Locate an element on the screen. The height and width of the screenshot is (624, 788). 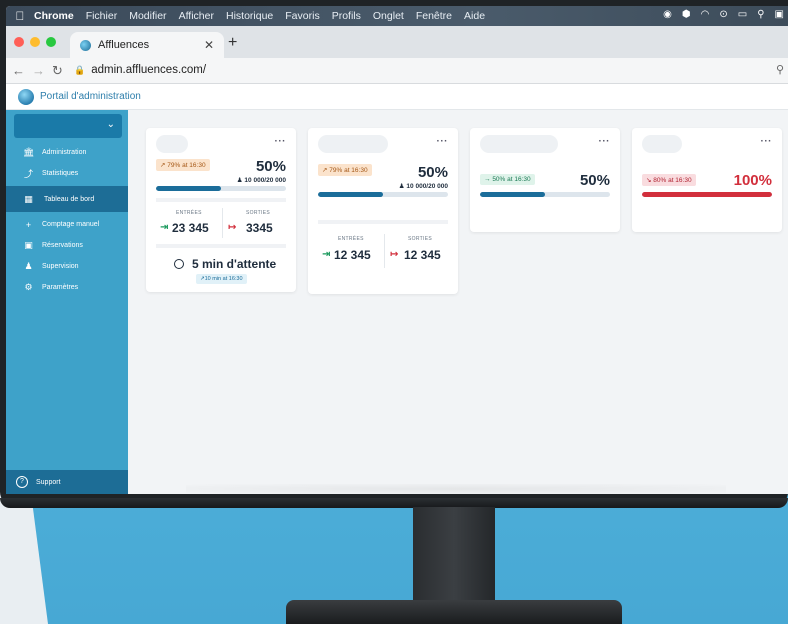
play-icon: ⊙ is located at coordinates (723, 14).